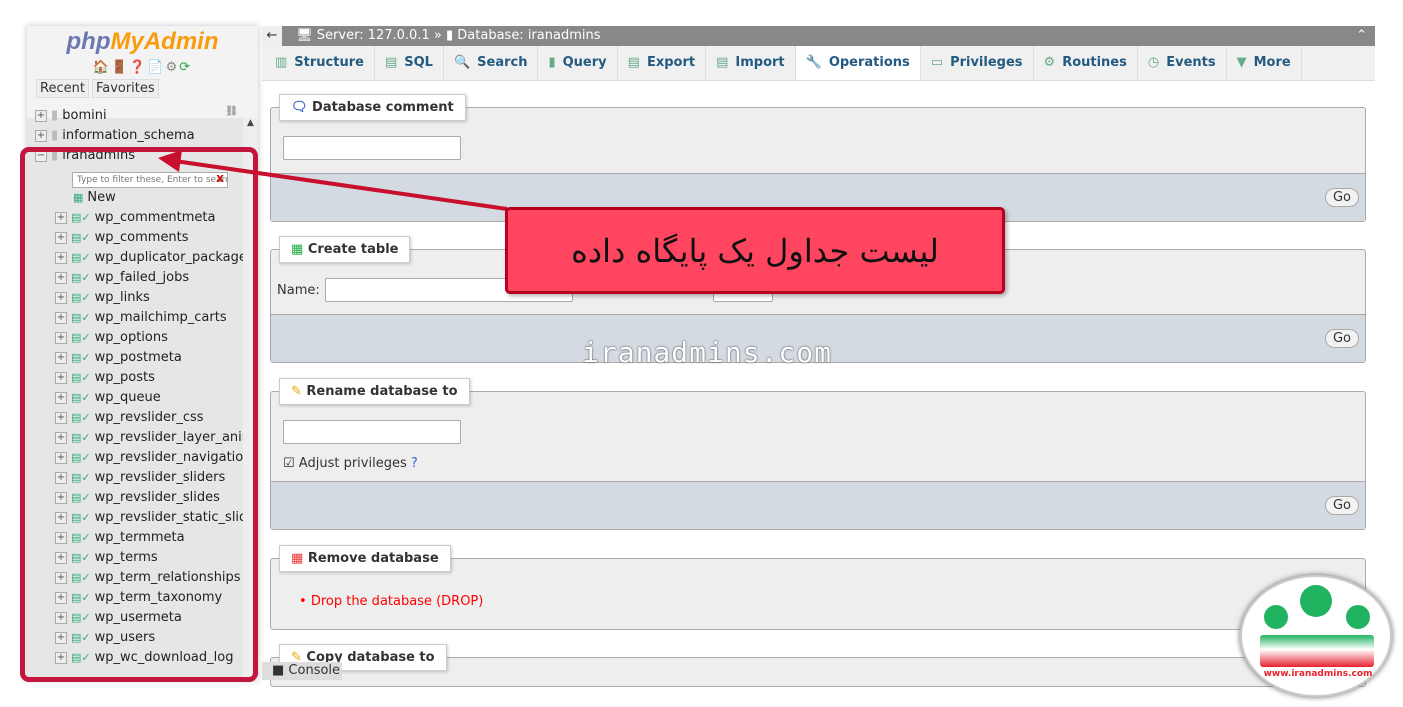 The width and height of the screenshot is (1403, 707). I want to click on watermark: iranadmins.com, so click(707, 352).